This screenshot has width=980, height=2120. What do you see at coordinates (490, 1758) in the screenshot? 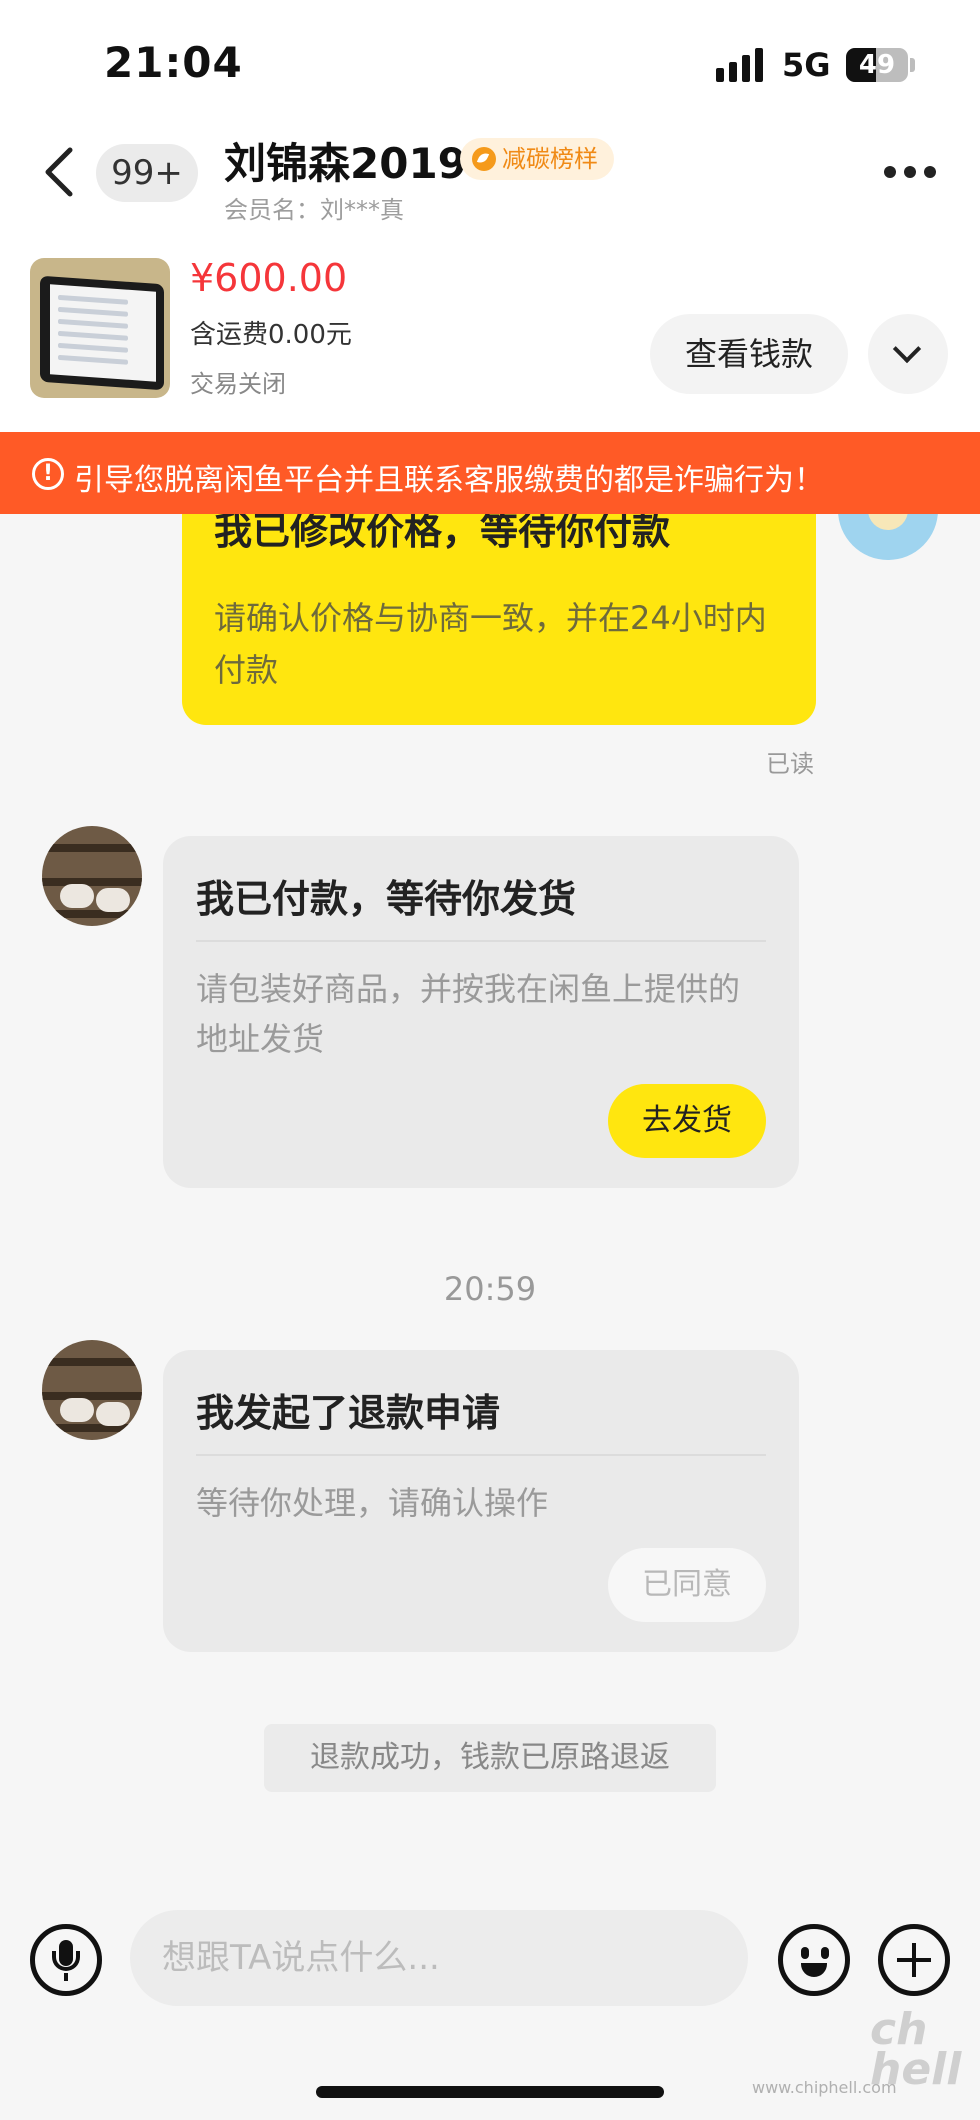
I see `system-notice: 退款成功，钱款已原路退返` at bounding box center [490, 1758].